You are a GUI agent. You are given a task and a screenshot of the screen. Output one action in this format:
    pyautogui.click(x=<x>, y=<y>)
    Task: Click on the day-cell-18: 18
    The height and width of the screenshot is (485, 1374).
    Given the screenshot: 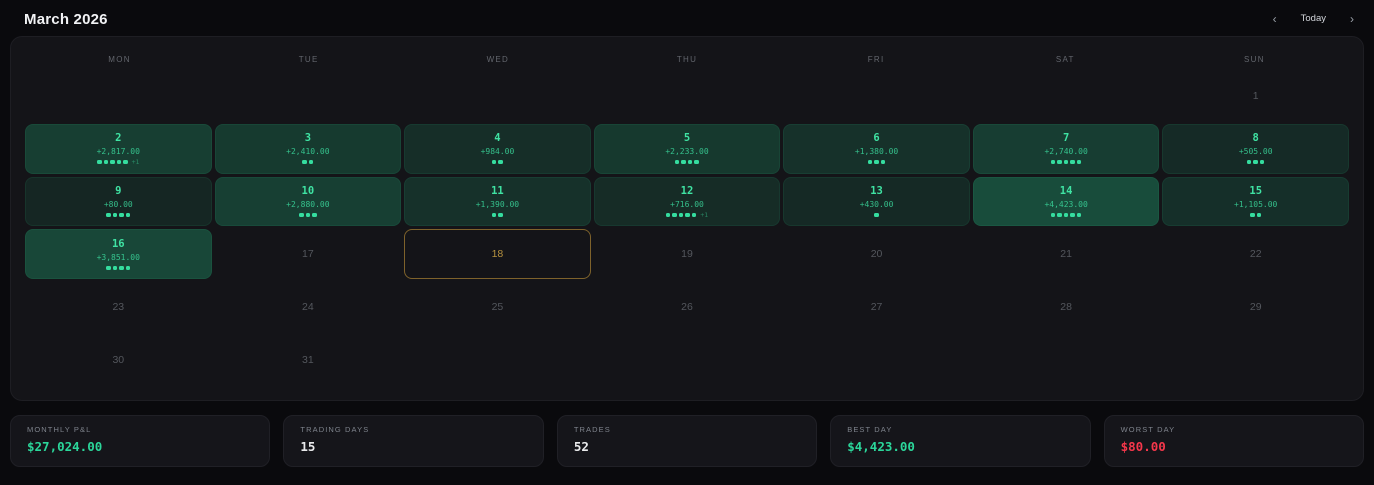 What is the action you would take?
    pyautogui.click(x=497, y=254)
    